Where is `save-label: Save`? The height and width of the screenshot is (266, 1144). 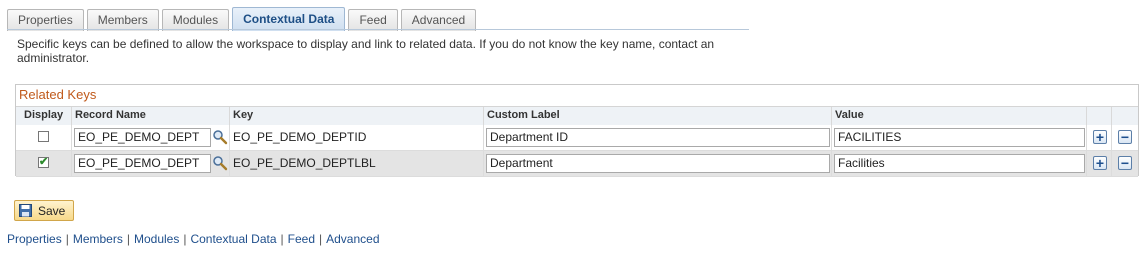
save-label: Save is located at coordinates (52, 211).